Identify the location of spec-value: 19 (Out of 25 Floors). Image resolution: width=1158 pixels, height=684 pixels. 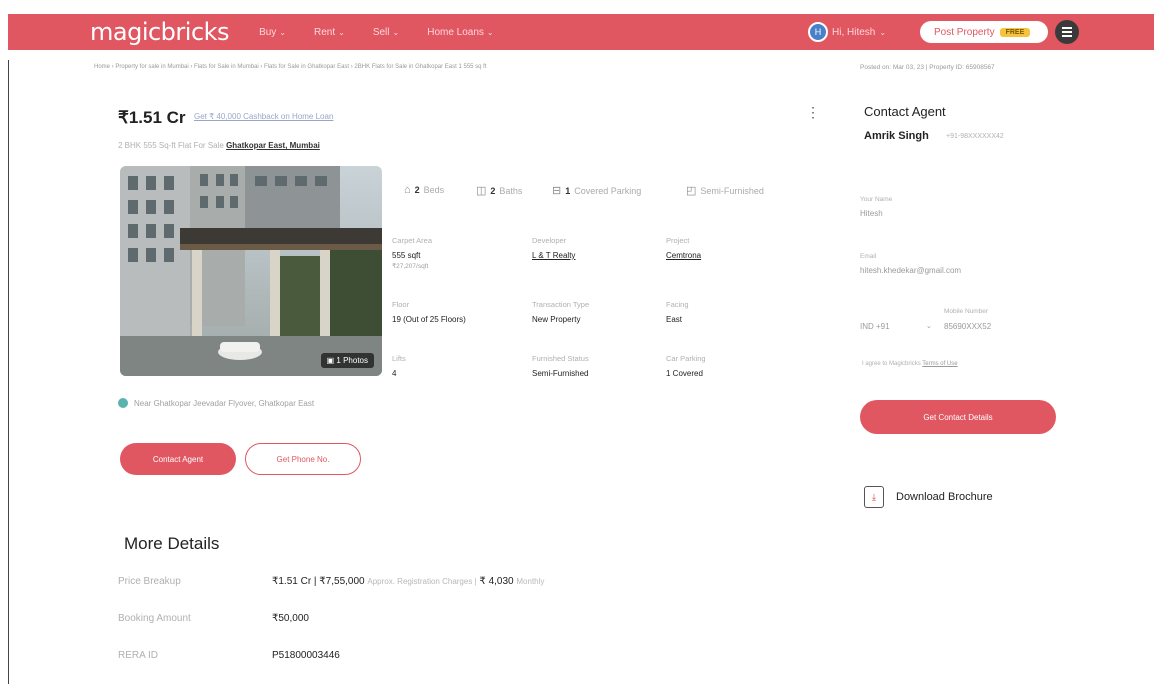
(429, 319).